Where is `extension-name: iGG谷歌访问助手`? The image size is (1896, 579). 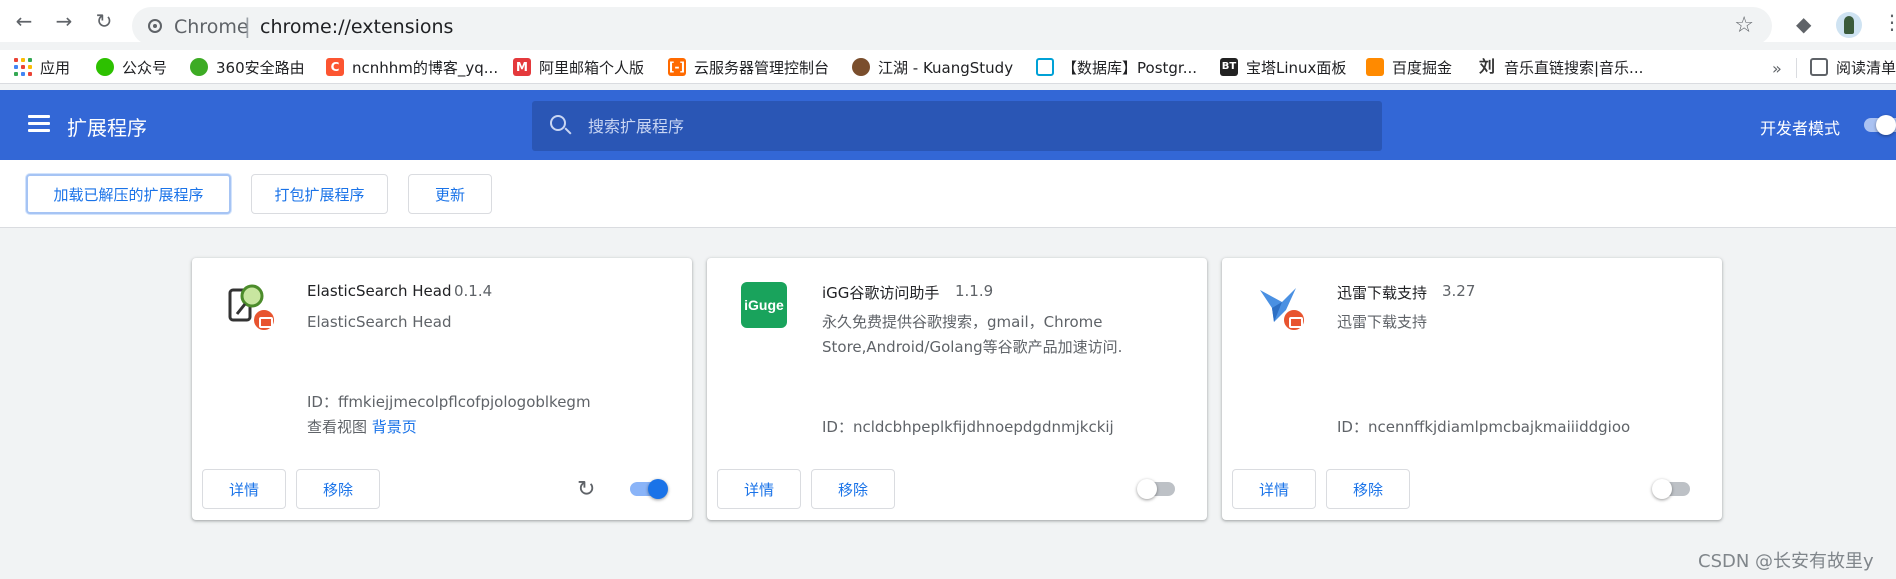 extension-name: iGG谷歌访问助手 is located at coordinates (881, 293).